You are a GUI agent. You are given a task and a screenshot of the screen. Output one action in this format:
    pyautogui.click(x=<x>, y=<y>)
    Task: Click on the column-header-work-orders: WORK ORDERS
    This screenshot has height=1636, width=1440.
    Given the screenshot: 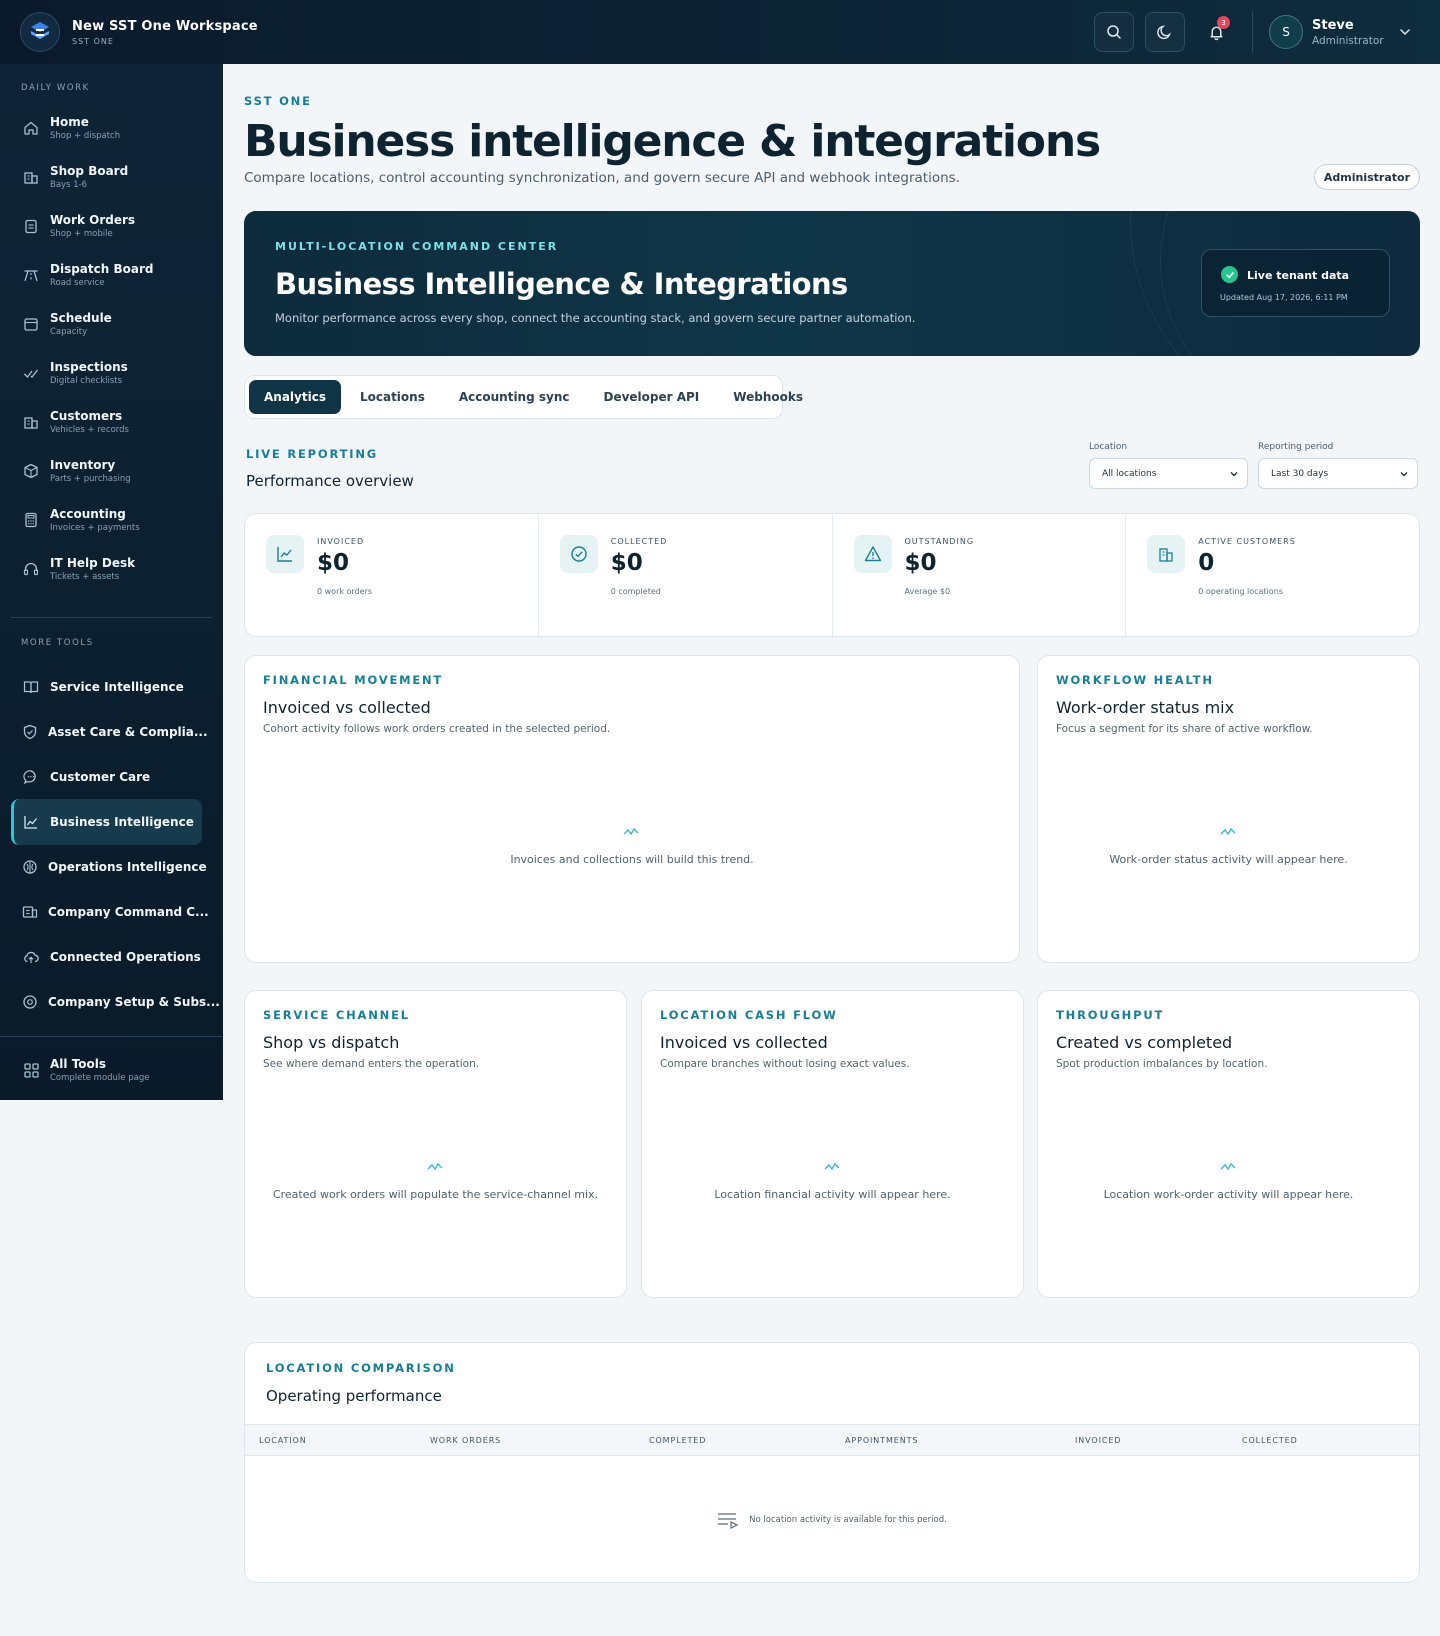 What is the action you would take?
    pyautogui.click(x=465, y=1440)
    